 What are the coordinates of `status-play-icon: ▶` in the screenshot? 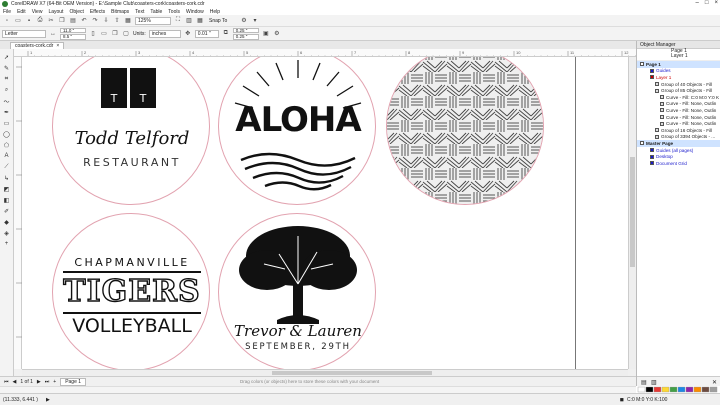 It's located at (48, 400).